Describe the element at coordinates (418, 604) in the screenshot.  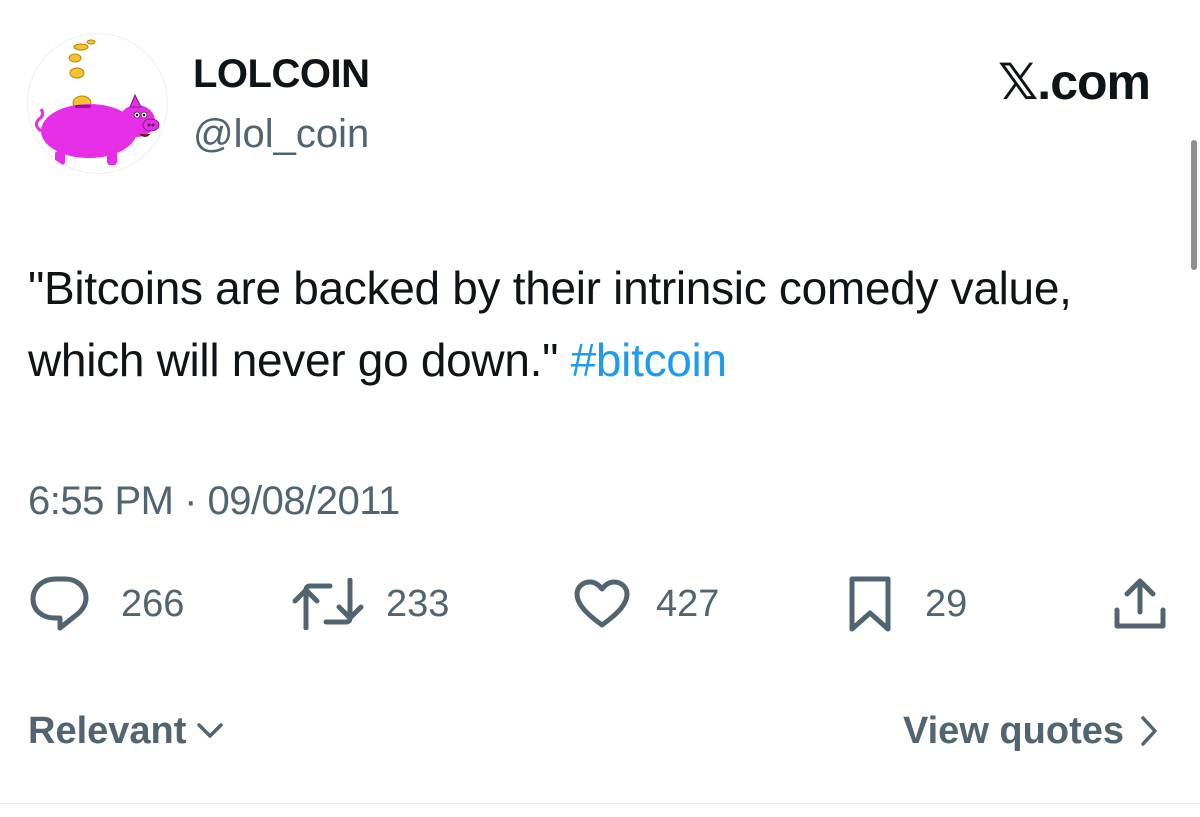
I see `retweet-count: 233` at that location.